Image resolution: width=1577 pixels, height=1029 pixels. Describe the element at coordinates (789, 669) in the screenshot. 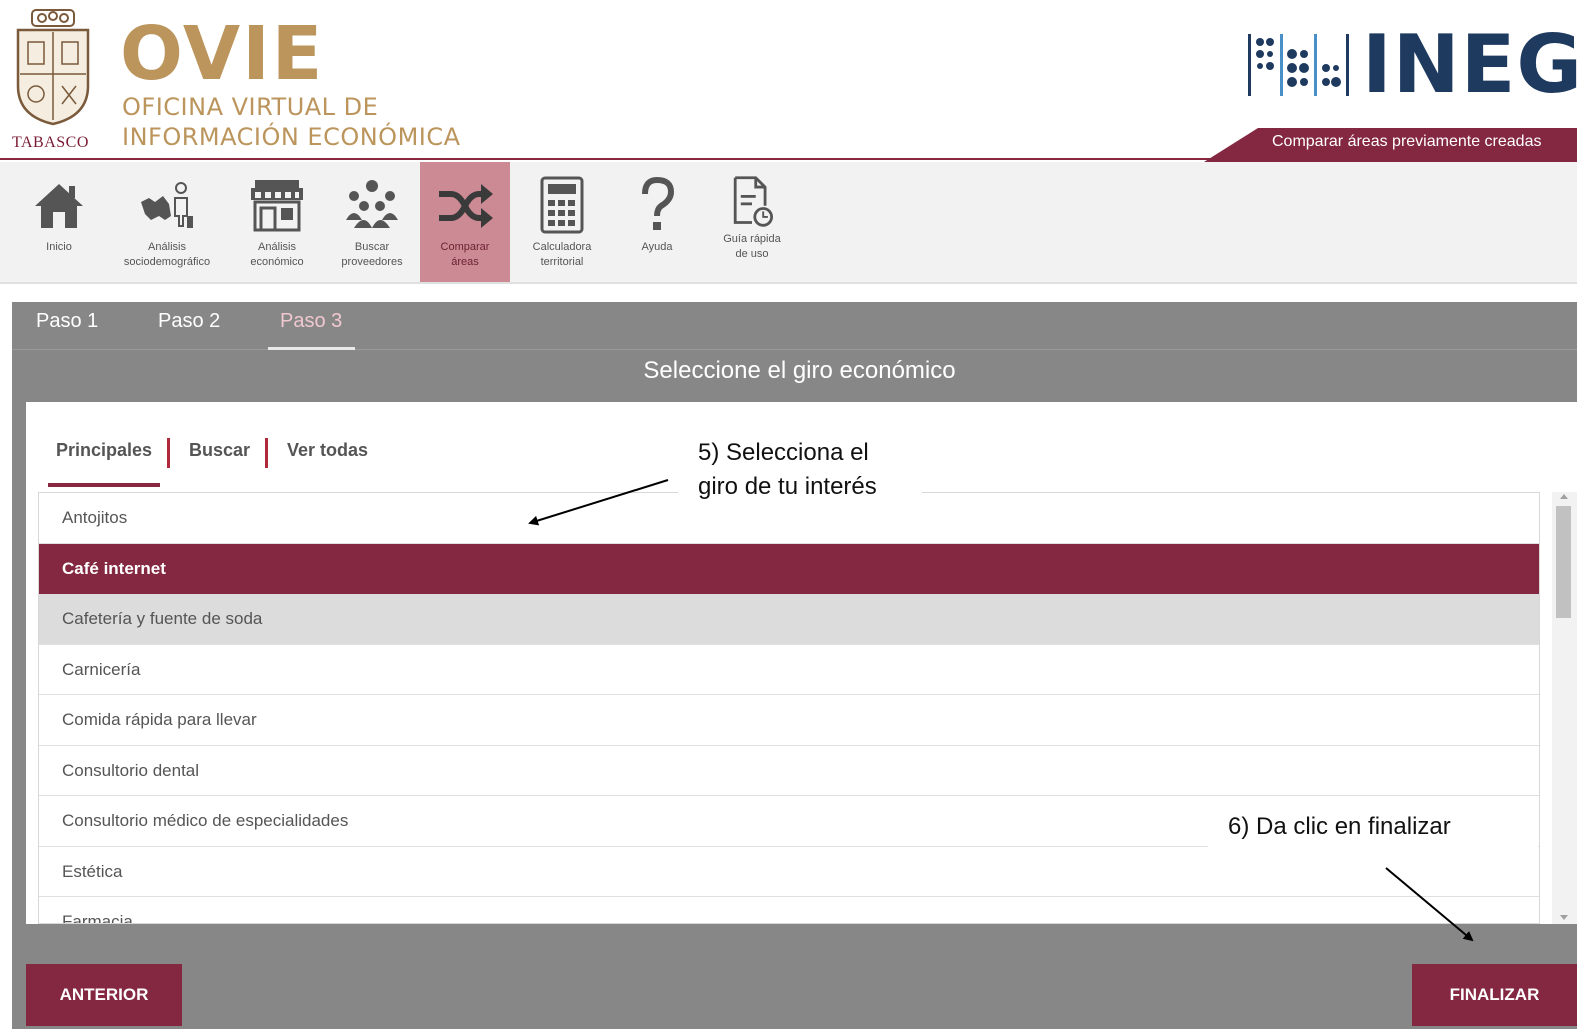

I see `list-item: Carnicería` at that location.